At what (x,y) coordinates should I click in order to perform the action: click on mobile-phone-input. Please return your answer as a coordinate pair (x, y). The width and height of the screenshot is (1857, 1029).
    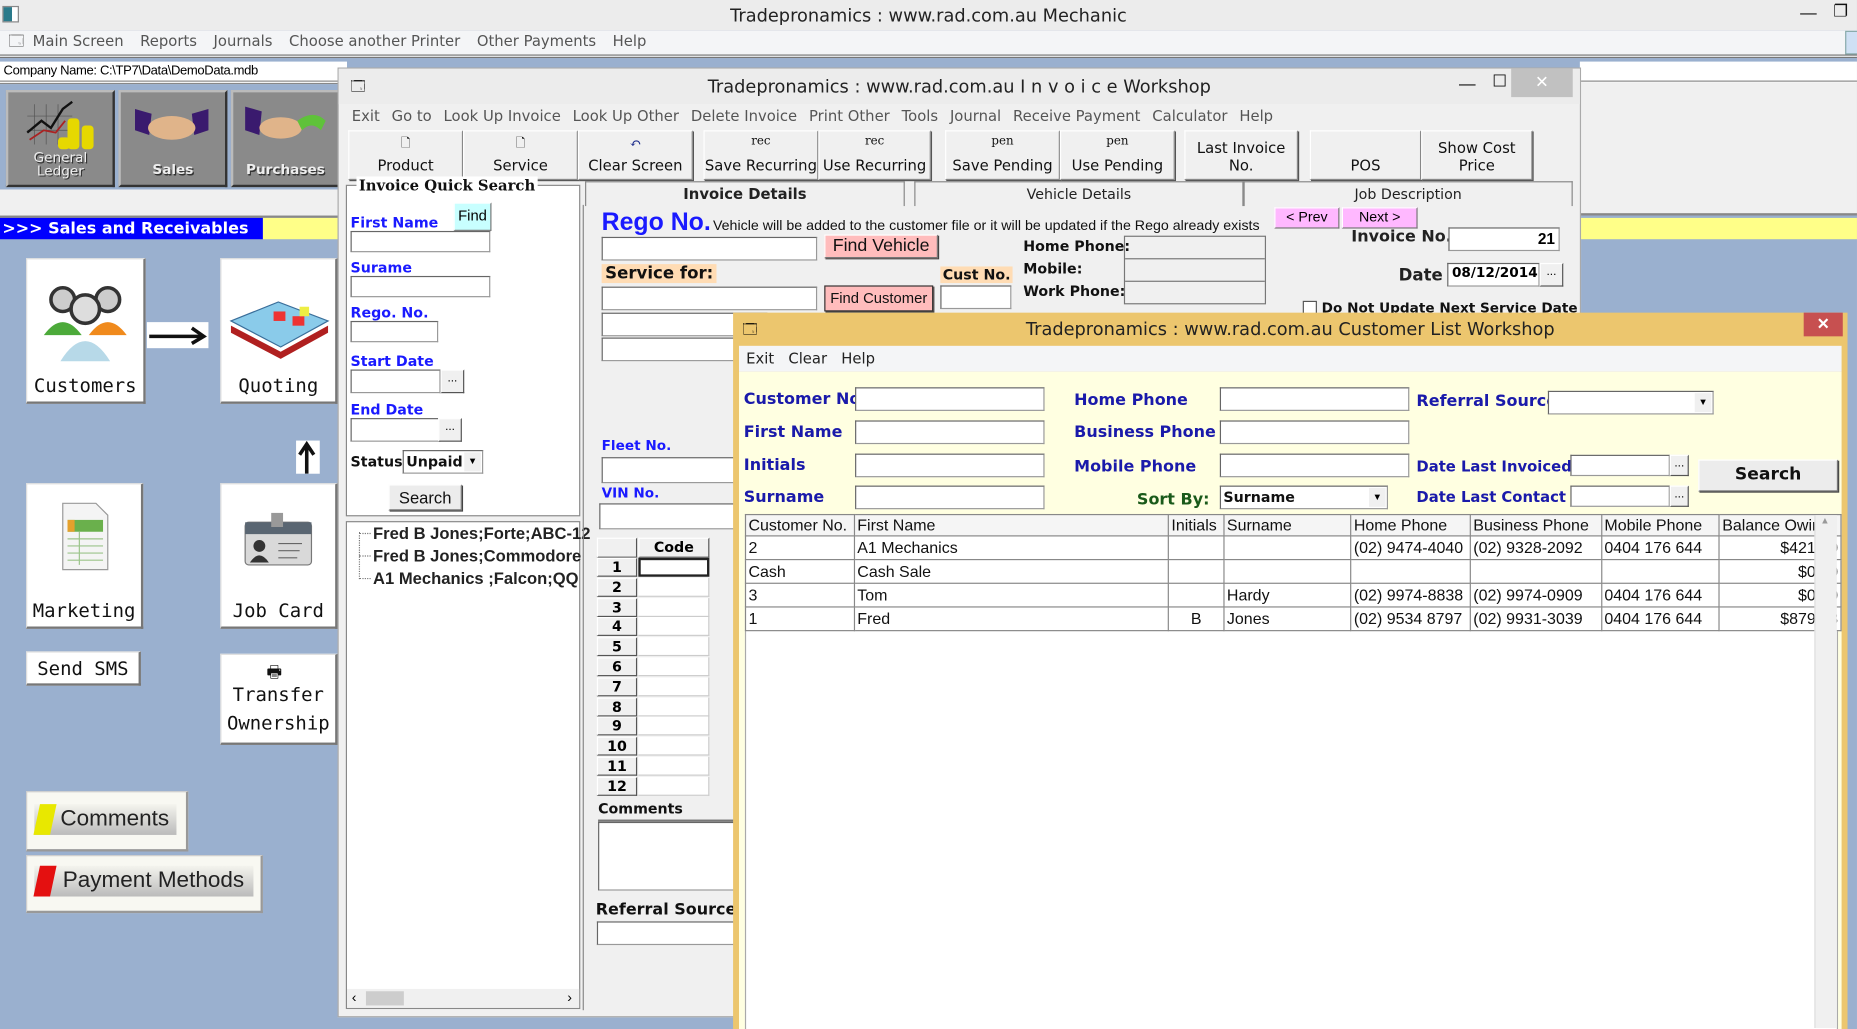
    Looking at the image, I should click on (1314, 465).